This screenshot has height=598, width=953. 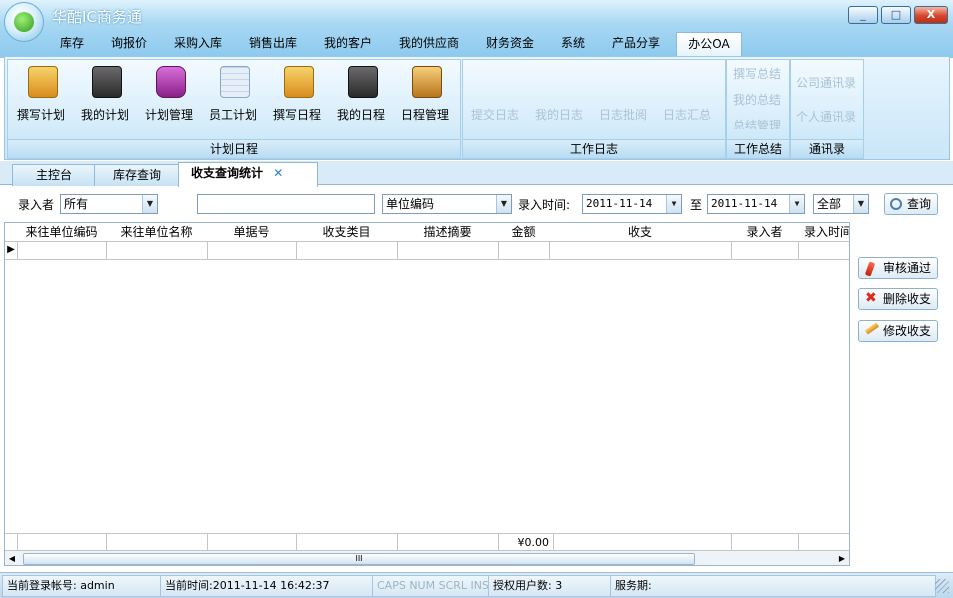 I want to click on column-header-amount: 金额, so click(x=524, y=232).